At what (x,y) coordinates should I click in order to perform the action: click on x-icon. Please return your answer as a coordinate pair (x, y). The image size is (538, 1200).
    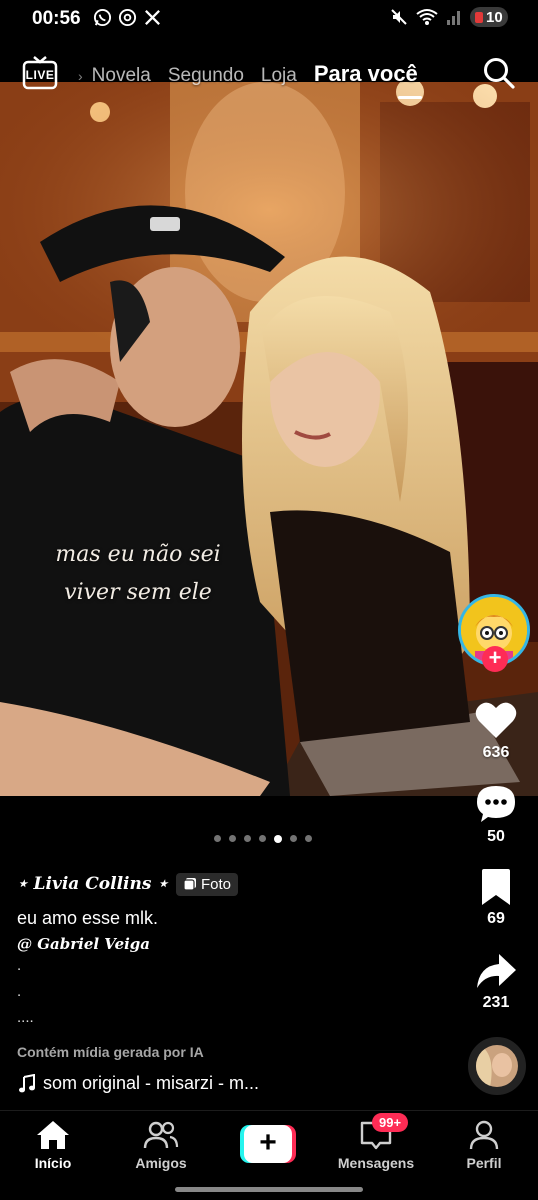
    Looking at the image, I should click on (152, 17).